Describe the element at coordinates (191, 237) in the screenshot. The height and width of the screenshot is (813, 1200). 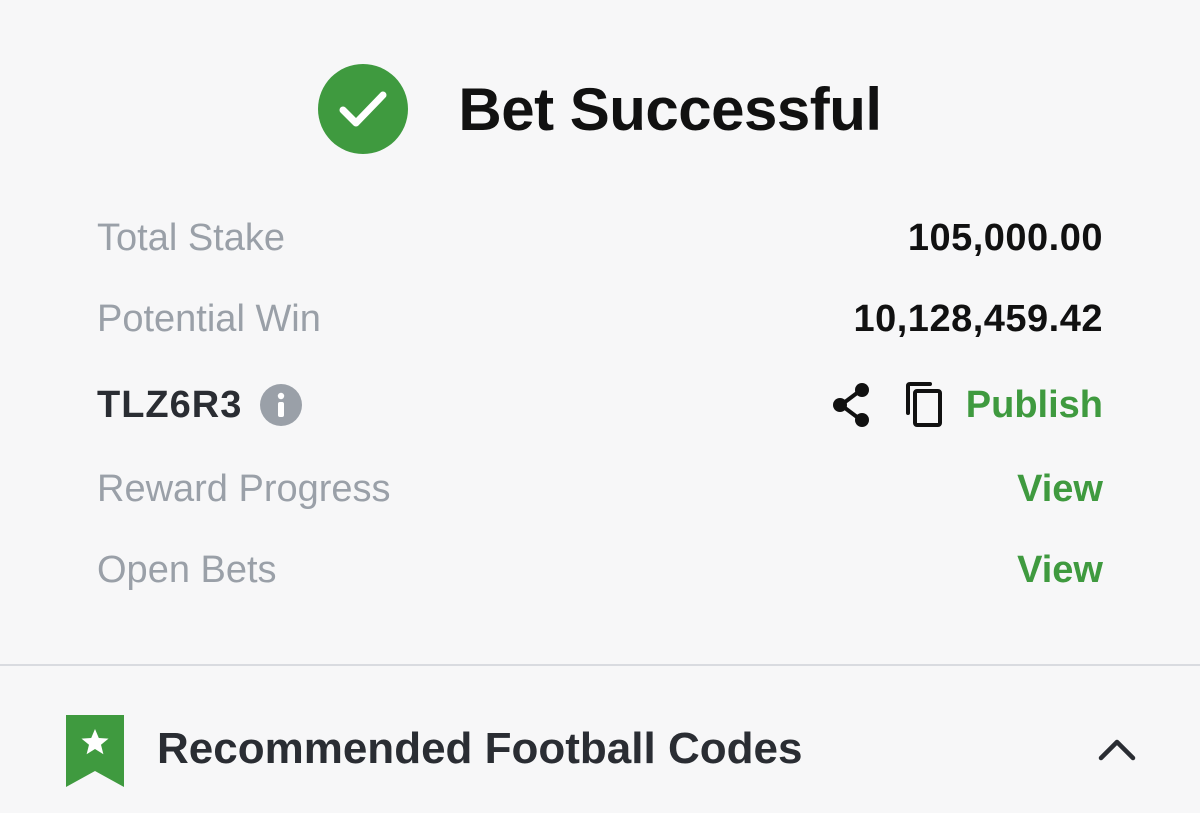
I see `total-stake-label: Total Stake` at that location.